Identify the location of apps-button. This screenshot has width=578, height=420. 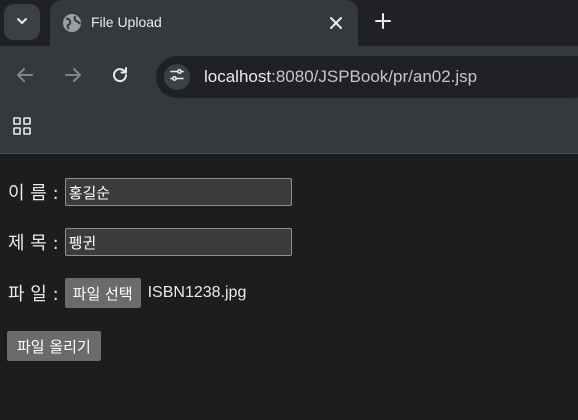
(22, 128).